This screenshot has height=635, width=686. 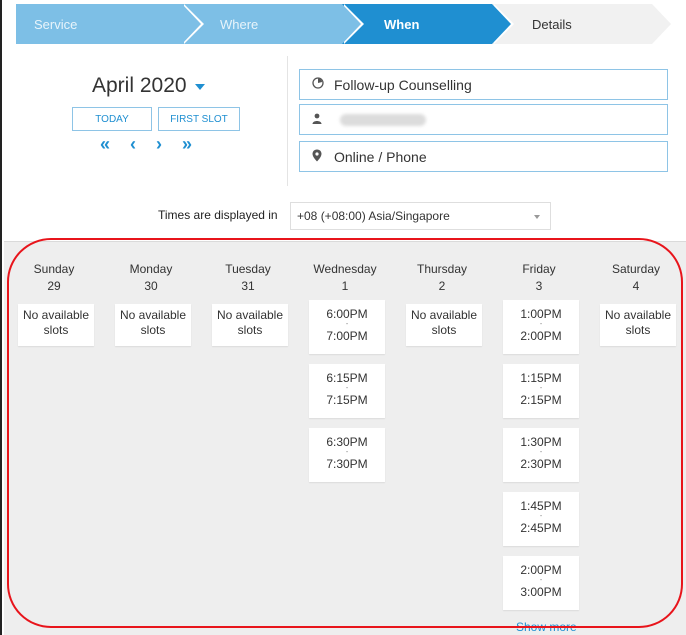 What do you see at coordinates (402, 24) in the screenshot?
I see `step-label: When` at bounding box center [402, 24].